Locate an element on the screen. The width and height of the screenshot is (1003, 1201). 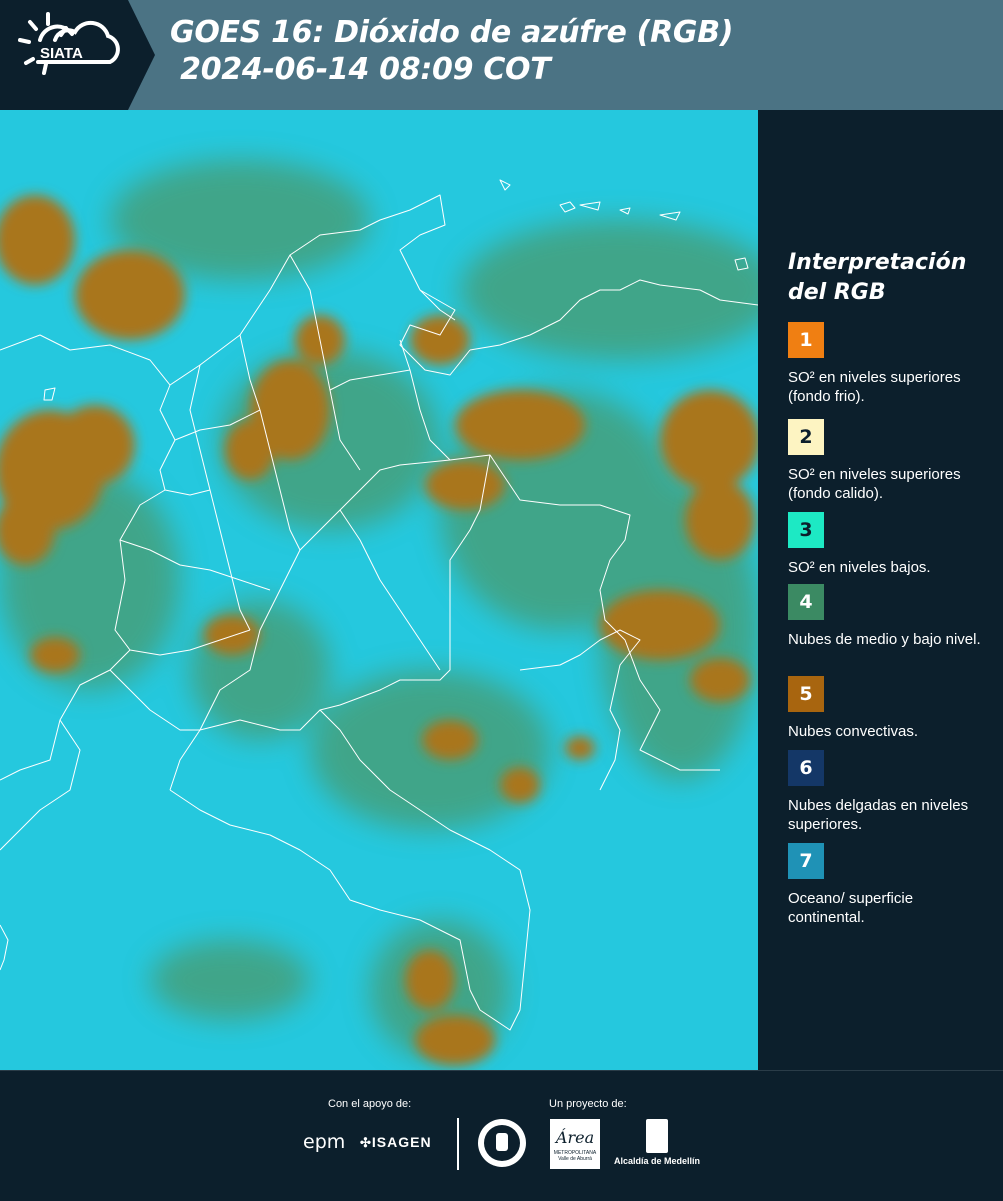
legend-swatch-7: 7 is located at coordinates (806, 861).